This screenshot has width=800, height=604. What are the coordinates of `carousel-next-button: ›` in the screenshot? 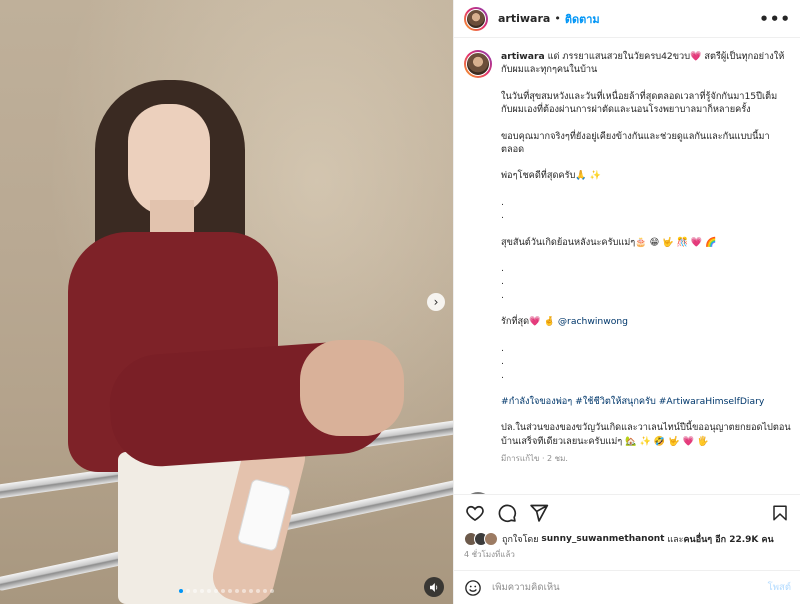 It's located at (436, 302).